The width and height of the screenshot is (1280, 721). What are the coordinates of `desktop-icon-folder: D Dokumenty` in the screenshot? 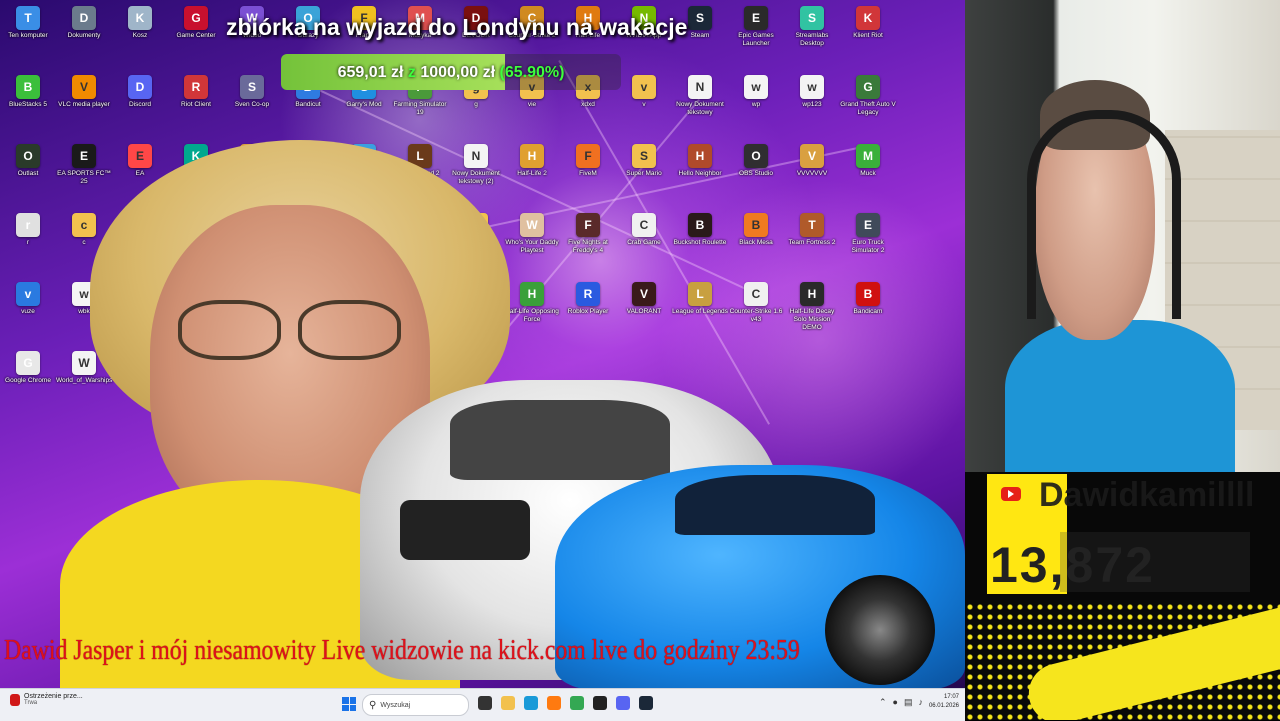 It's located at (84, 23).